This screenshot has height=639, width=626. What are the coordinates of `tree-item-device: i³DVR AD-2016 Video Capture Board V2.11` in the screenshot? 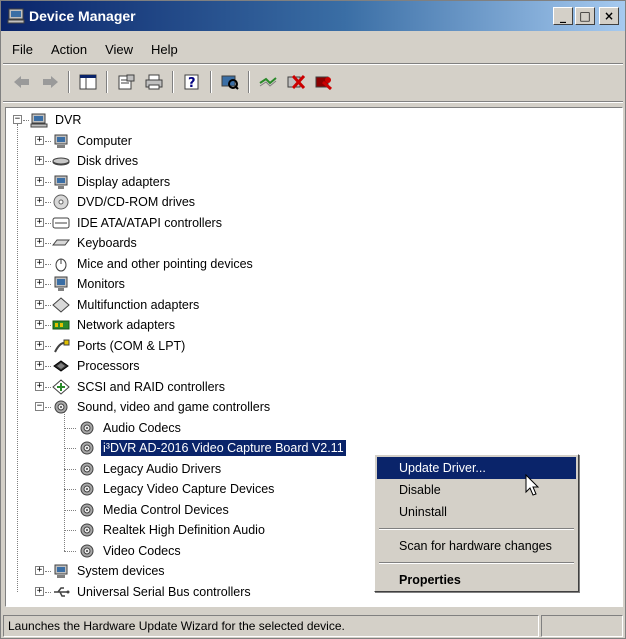 It's located at (212, 448).